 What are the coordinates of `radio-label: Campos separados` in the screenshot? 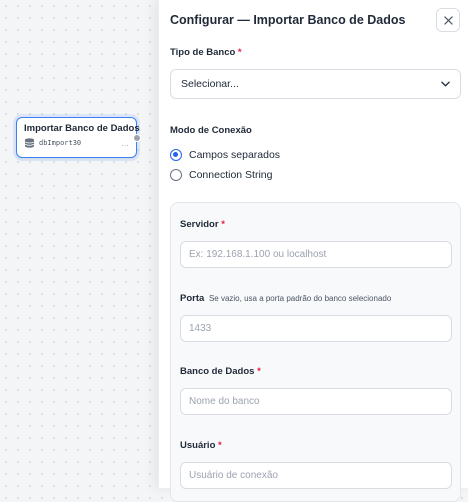 It's located at (235, 155).